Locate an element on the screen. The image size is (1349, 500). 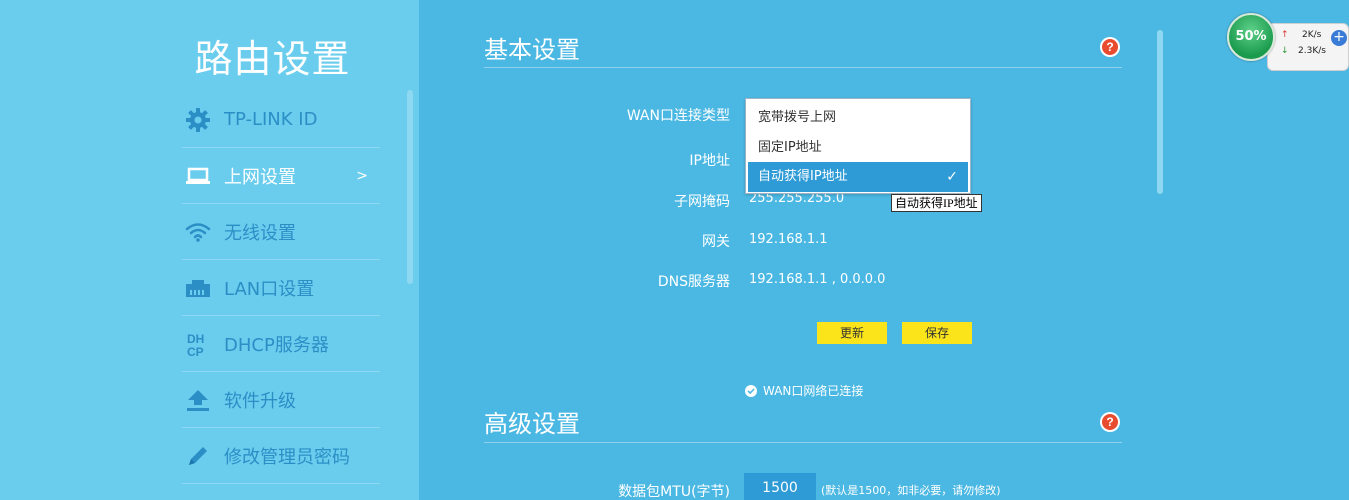
wan-status: WAN口网络已连接 is located at coordinates (804, 390).